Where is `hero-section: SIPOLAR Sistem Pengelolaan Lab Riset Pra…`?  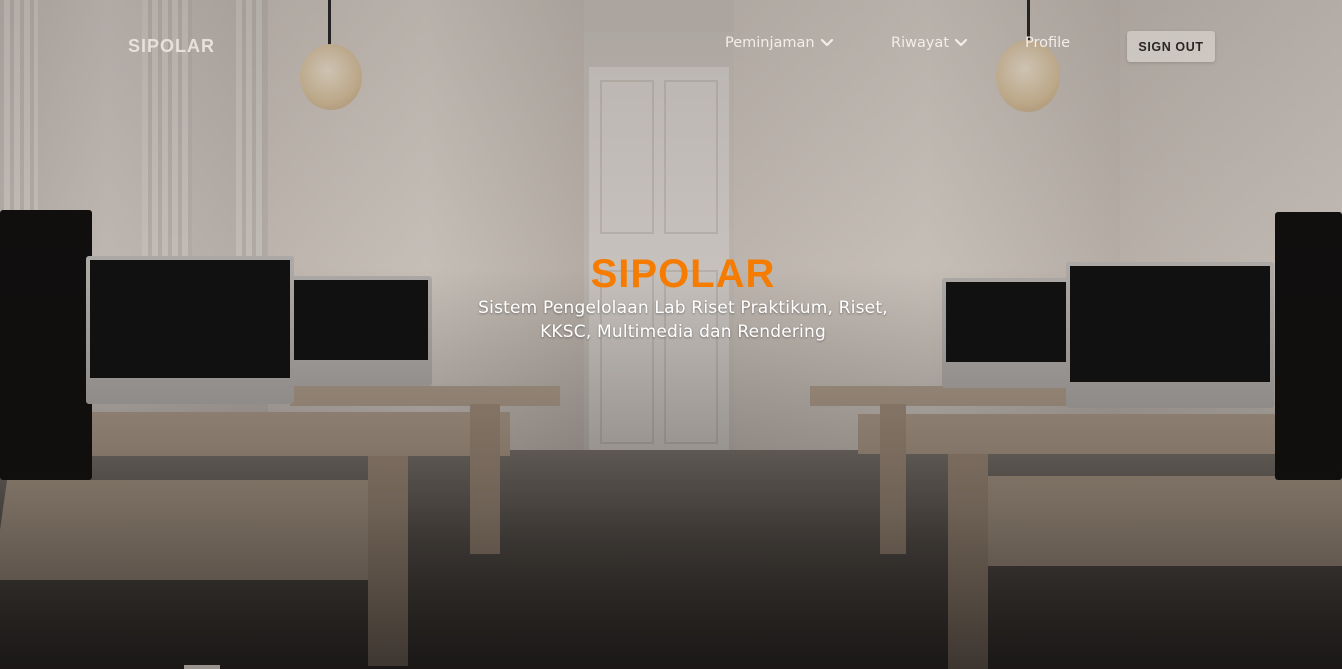
hero-section: SIPOLAR Sistem Pengelolaan Lab Riset Pra… is located at coordinates (683, 297).